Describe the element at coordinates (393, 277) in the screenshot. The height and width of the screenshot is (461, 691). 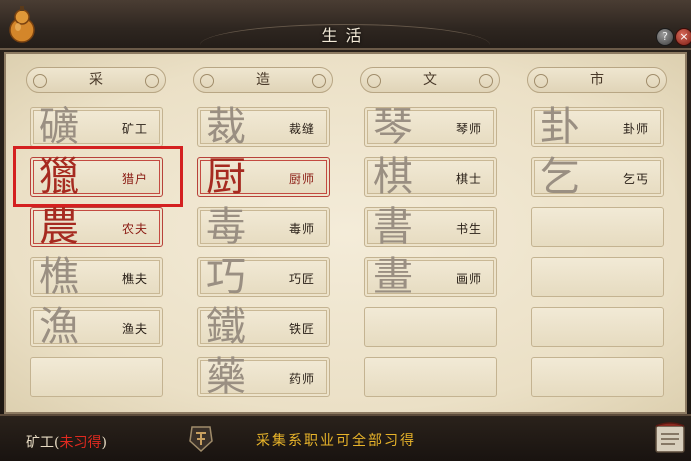
I see `skill-glyph: 畫` at that location.